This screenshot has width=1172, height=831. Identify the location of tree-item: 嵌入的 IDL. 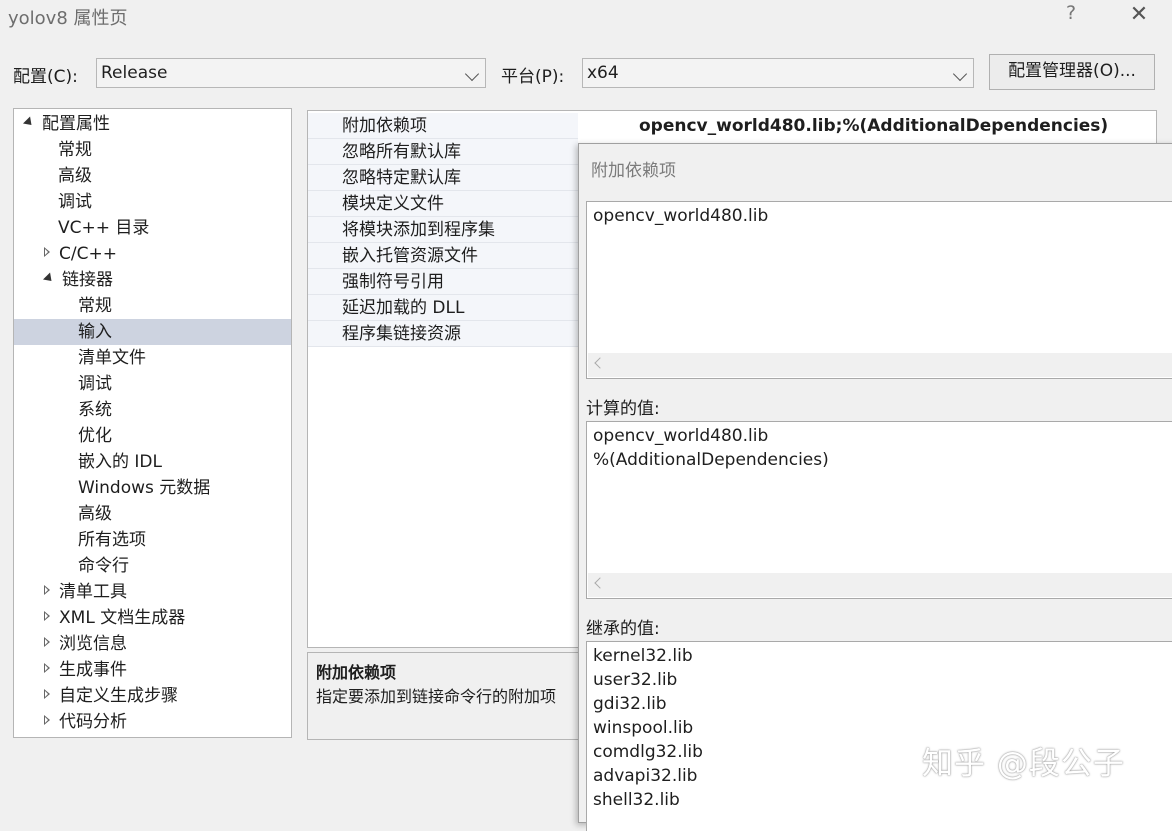
(152, 462).